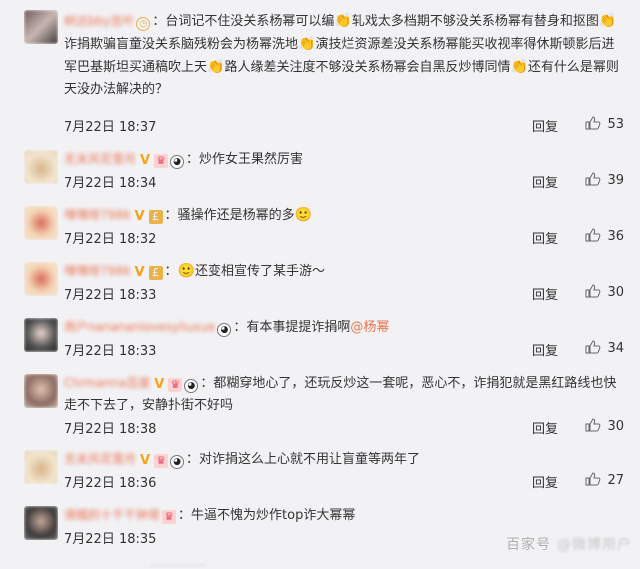 The width and height of the screenshot is (640, 569). I want to click on comment-body: 用户nanananlovesyliuxue ◕ ：有本事提提诈捐啊@杨幂, so click(344, 327).